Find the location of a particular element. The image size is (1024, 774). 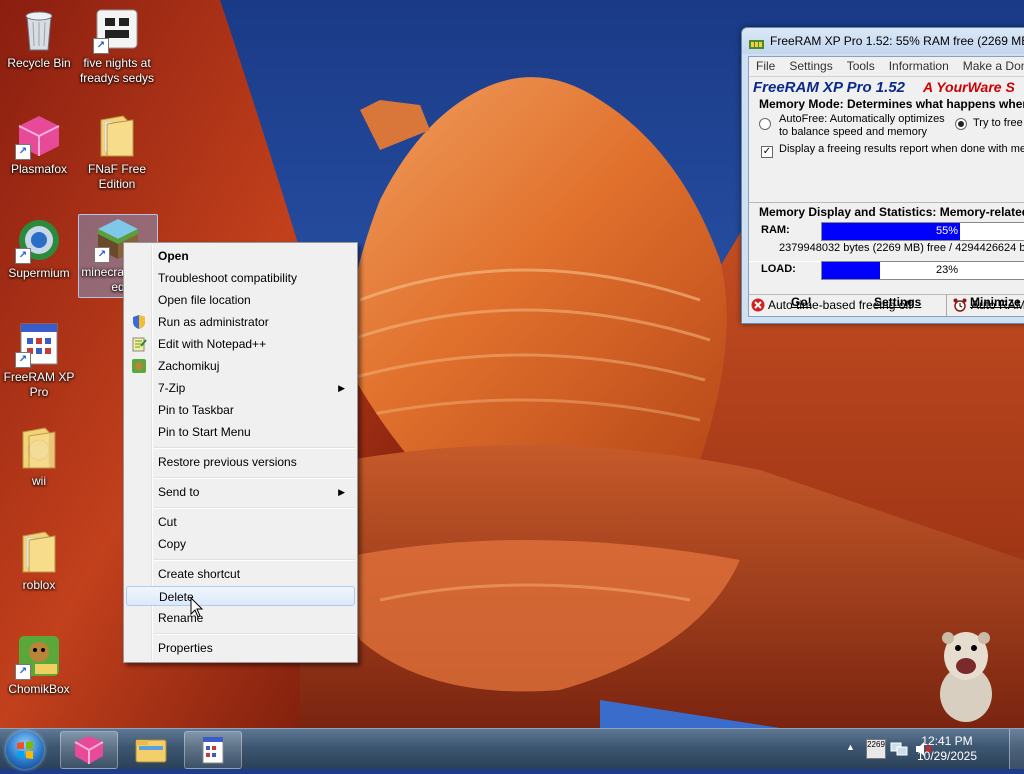

menu-item-7zip: 7-Zip ▶ is located at coordinates (240, 388).